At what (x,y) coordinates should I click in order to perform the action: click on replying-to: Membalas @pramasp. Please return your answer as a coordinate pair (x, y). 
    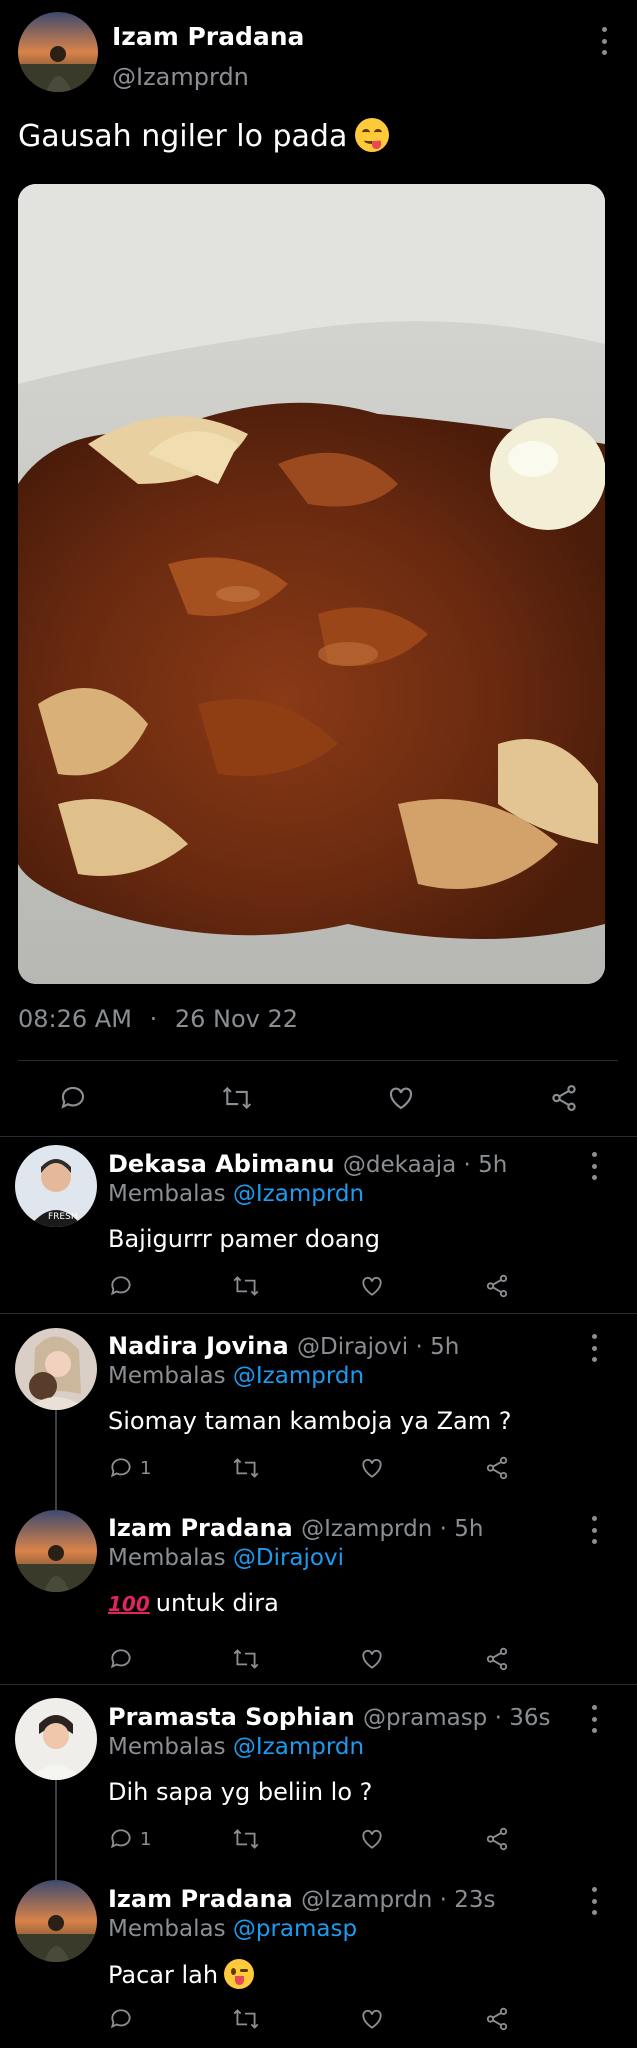
    Looking at the image, I should click on (232, 1929).